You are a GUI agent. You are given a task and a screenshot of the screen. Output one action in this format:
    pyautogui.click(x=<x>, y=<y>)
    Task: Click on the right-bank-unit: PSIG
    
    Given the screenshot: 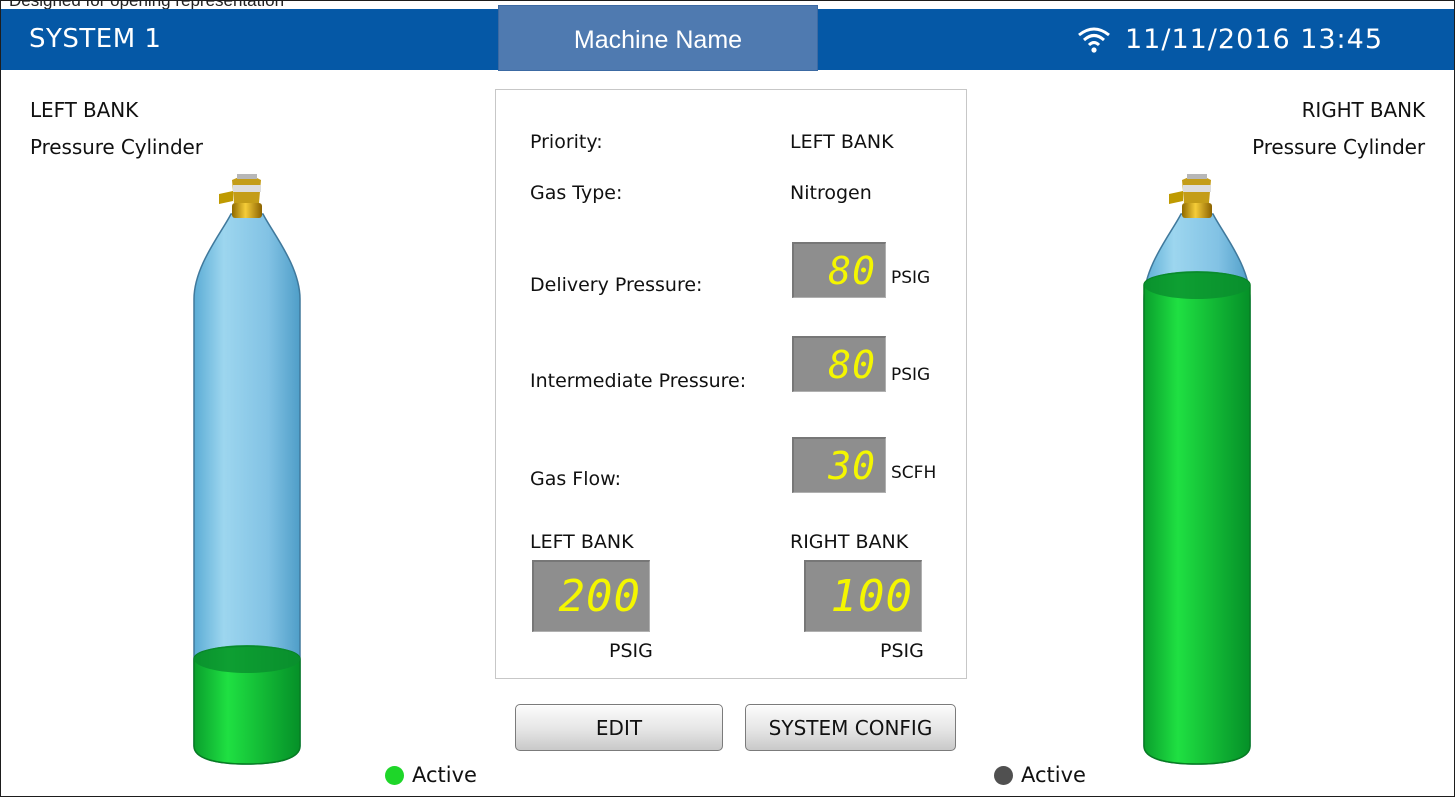 What is the action you would take?
    pyautogui.click(x=902, y=651)
    